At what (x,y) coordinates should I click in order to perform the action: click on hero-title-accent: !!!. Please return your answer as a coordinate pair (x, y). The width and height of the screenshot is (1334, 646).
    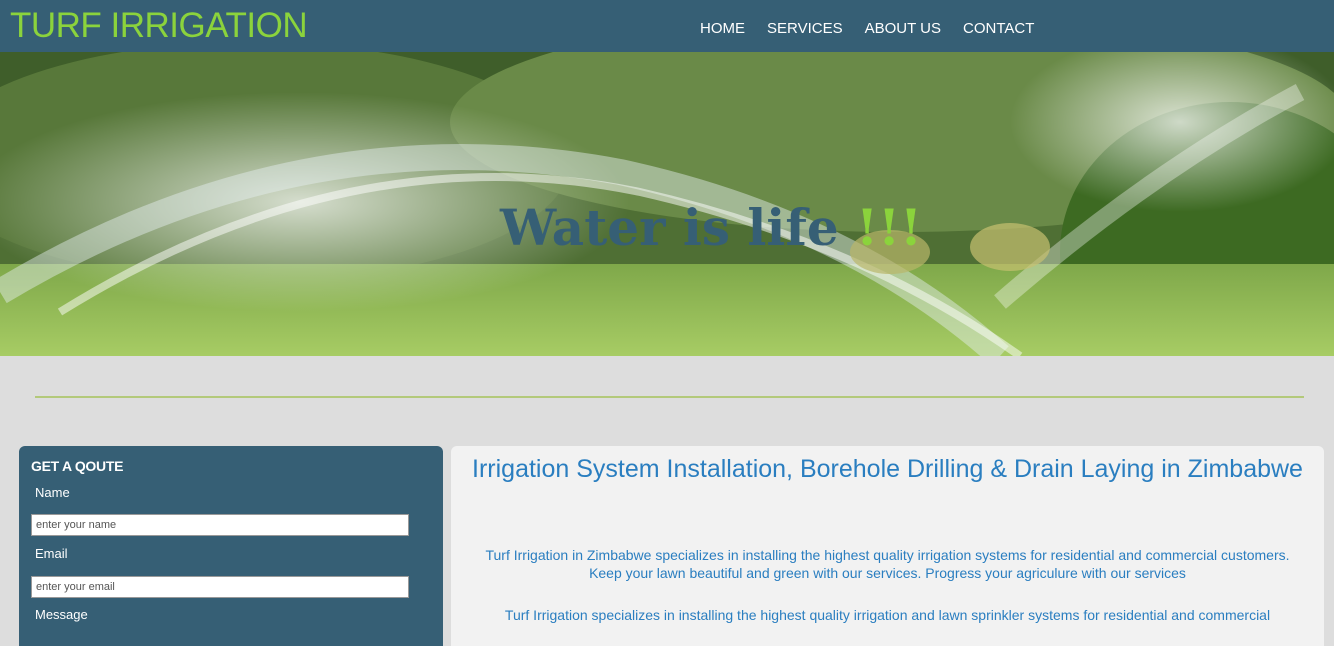
    Looking at the image, I should click on (889, 227).